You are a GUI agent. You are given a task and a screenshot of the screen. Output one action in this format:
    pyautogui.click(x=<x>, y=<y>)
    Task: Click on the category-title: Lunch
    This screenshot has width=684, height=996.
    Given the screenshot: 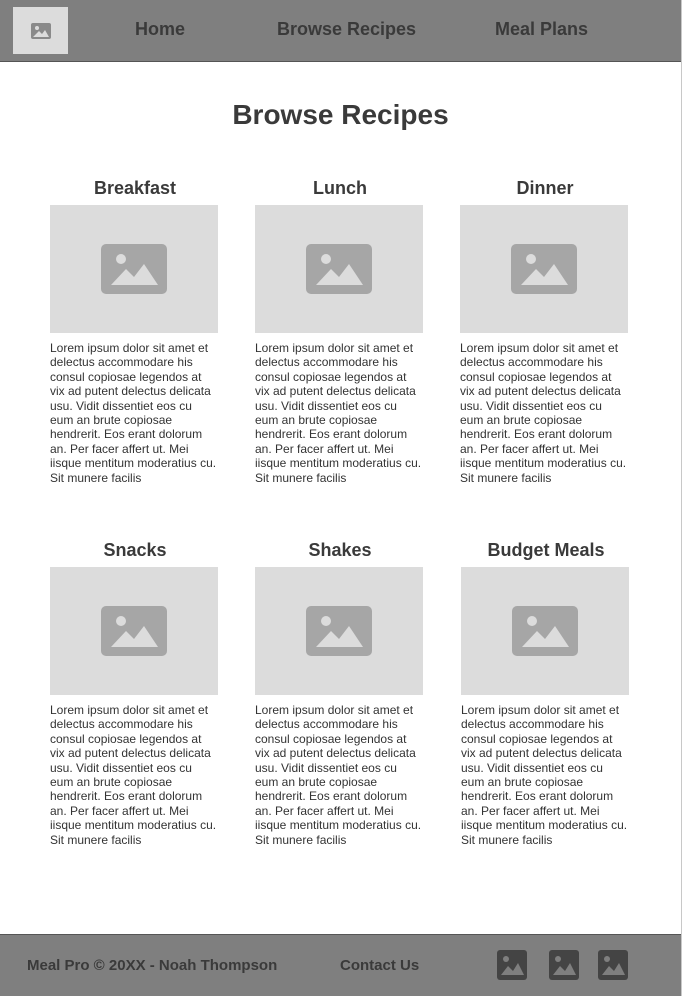 What is the action you would take?
    pyautogui.click(x=340, y=188)
    